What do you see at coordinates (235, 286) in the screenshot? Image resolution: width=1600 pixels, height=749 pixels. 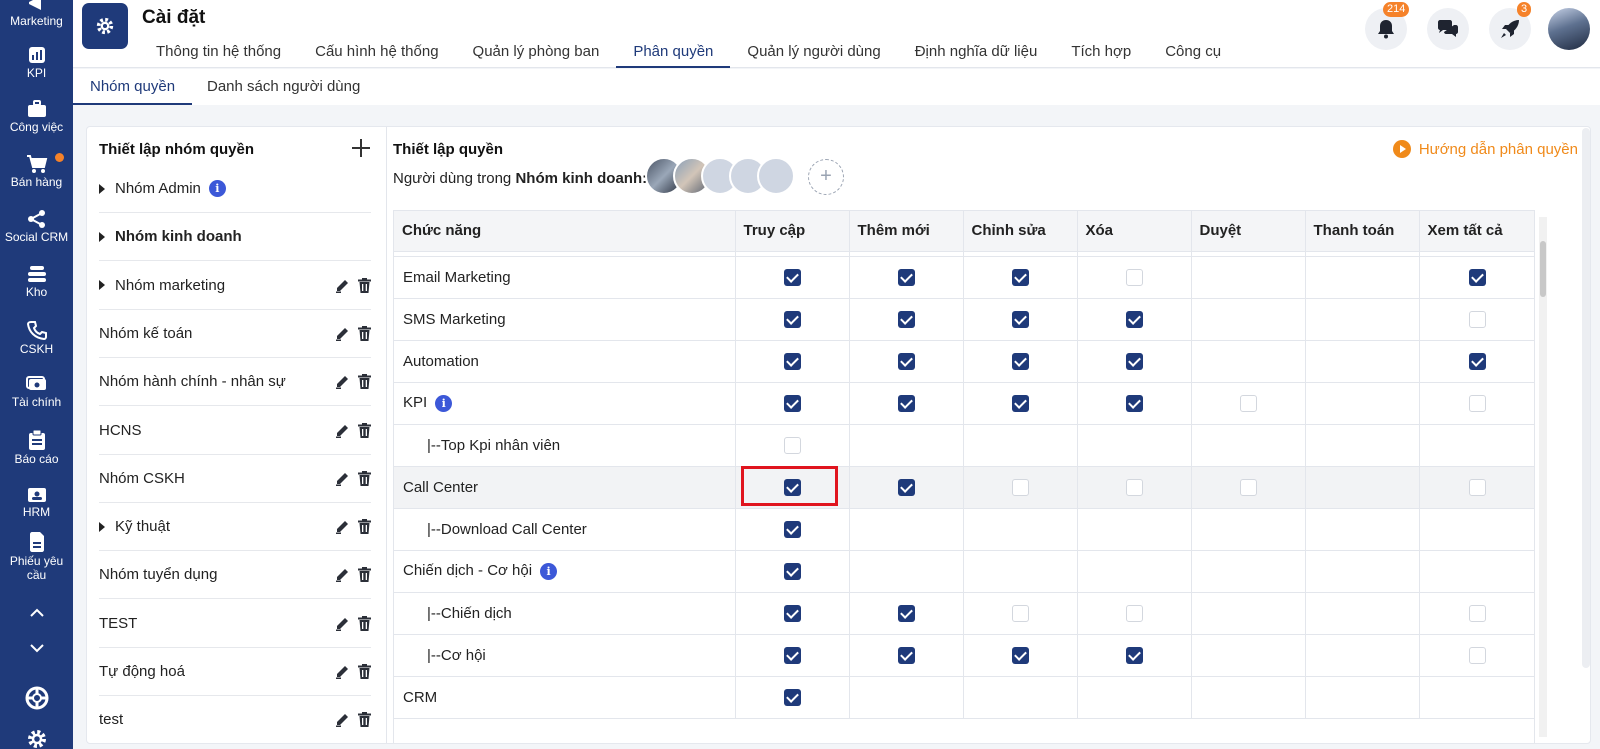 I see `group-item: Nhóm marketing` at bounding box center [235, 286].